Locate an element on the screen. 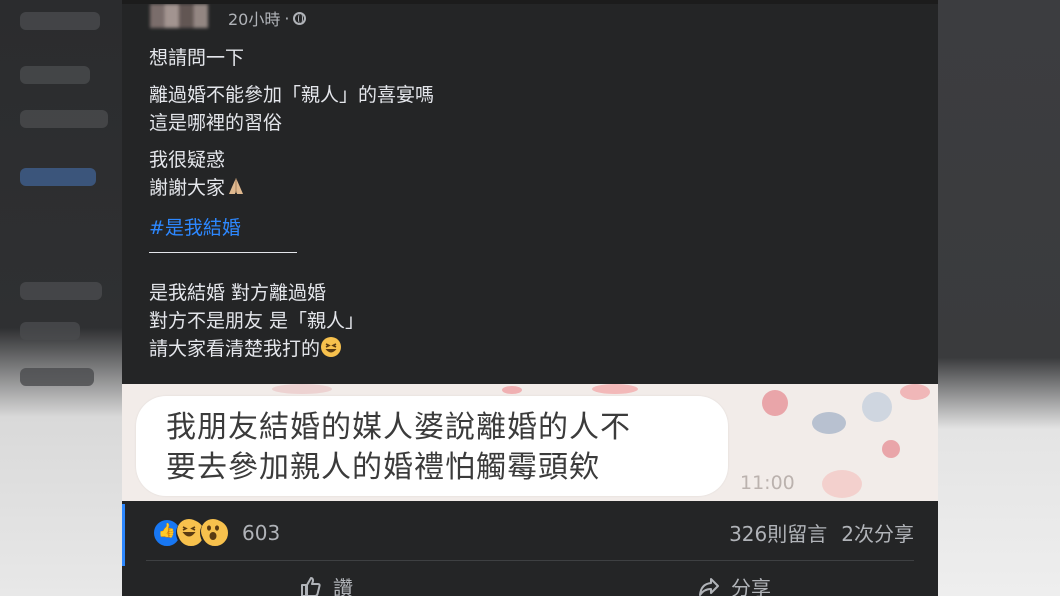 Image resolution: width=1060 pixels, height=596 pixels. focus-accent is located at coordinates (123, 535).